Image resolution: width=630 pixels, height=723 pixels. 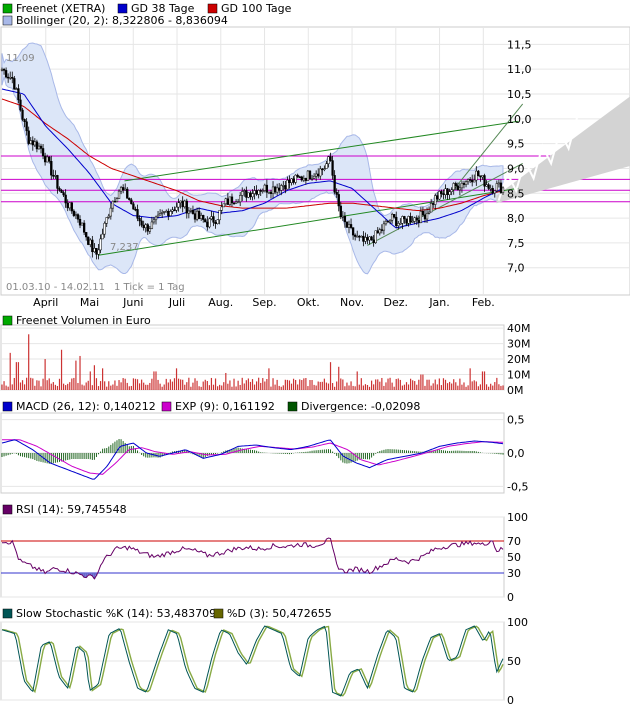 What do you see at coordinates (519, 44) in the screenshot?
I see `price-y-tick-label: 11,5` at bounding box center [519, 44].